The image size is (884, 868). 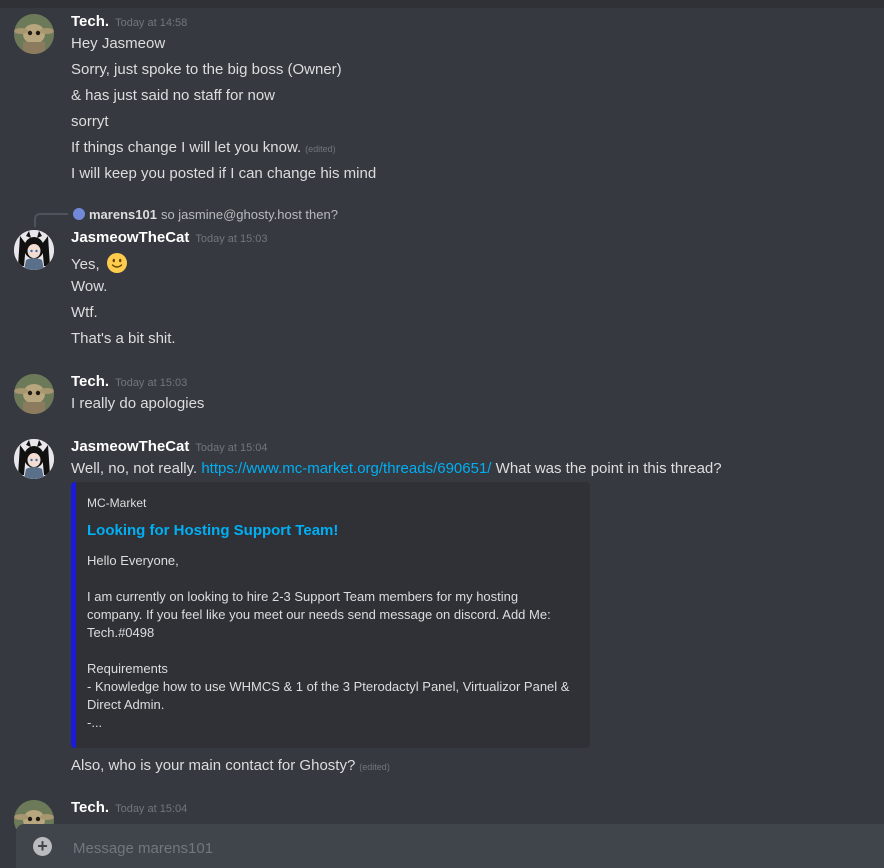 I want to click on reply-preview: marens101 so jasmine@ghosty.host then?, so click(x=205, y=214).